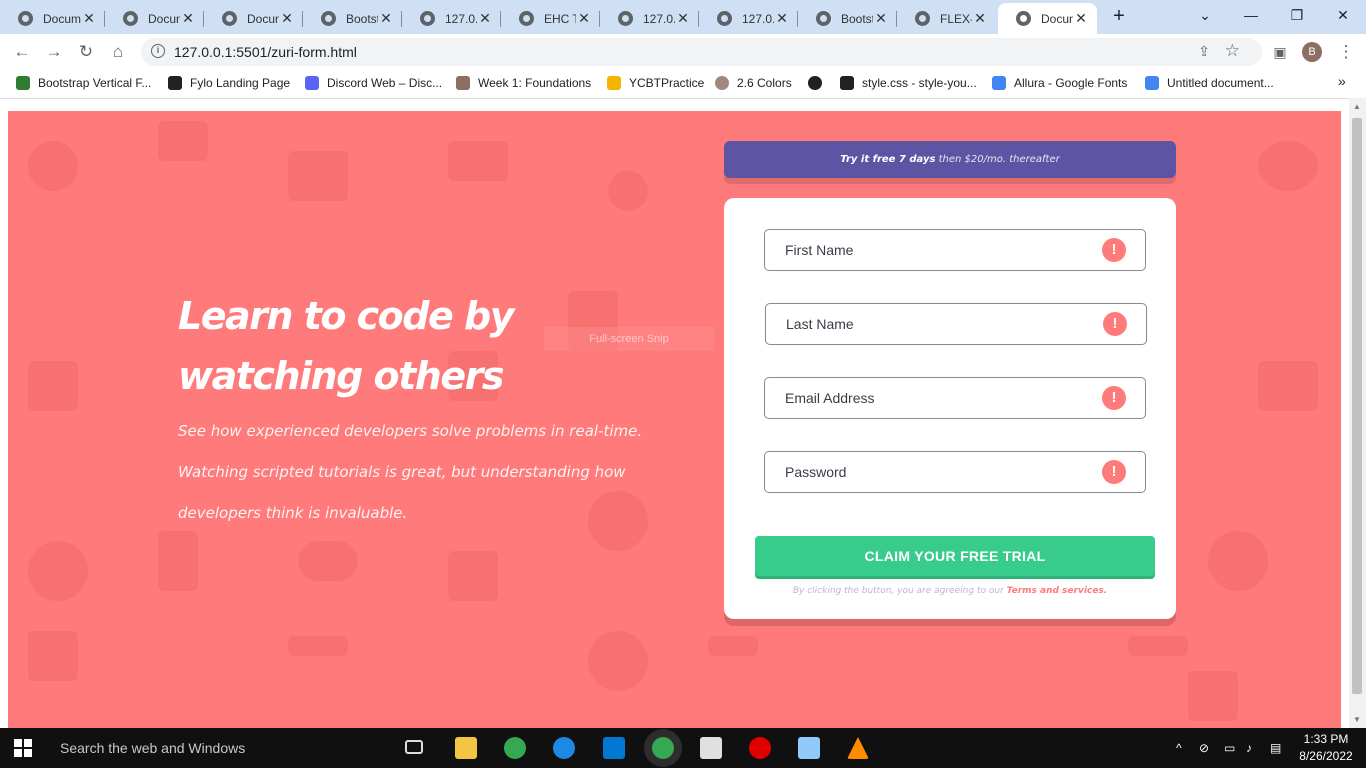 The width and height of the screenshot is (1366, 768). Describe the element at coordinates (1297, 15) in the screenshot. I see `maximize-icon: ❐` at that location.